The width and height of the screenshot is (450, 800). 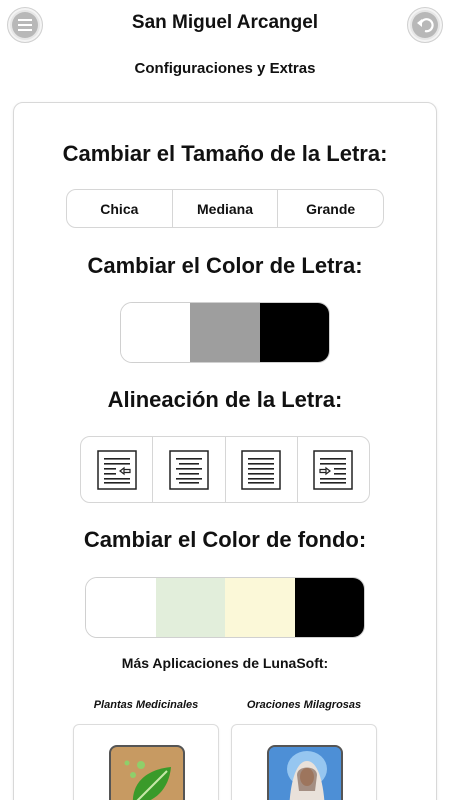 I want to click on alignment-selector, so click(x=225, y=469).